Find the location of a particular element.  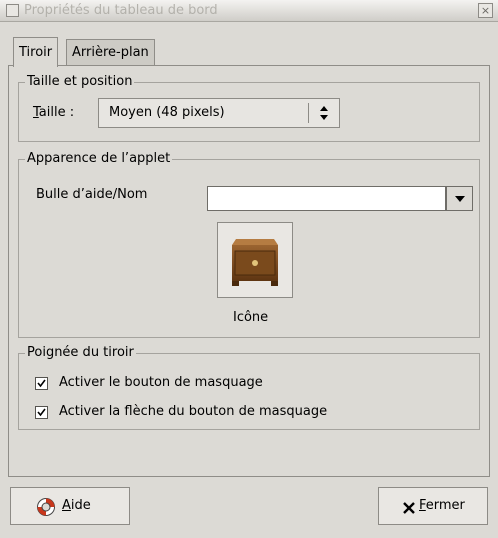

close-button: Fermer is located at coordinates (433, 506).